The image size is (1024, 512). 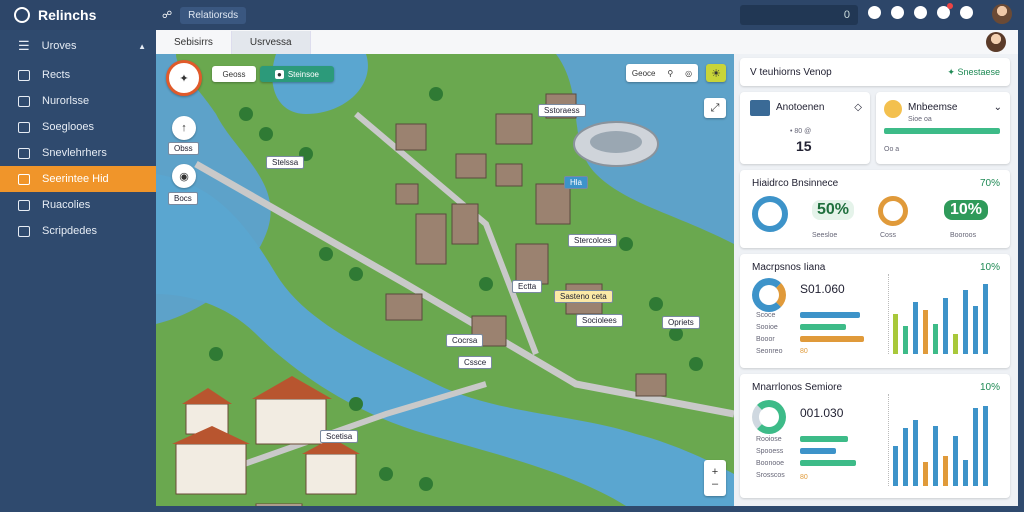 What do you see at coordinates (920, 119) in the screenshot?
I see `card-sub: Sioe oa` at bounding box center [920, 119].